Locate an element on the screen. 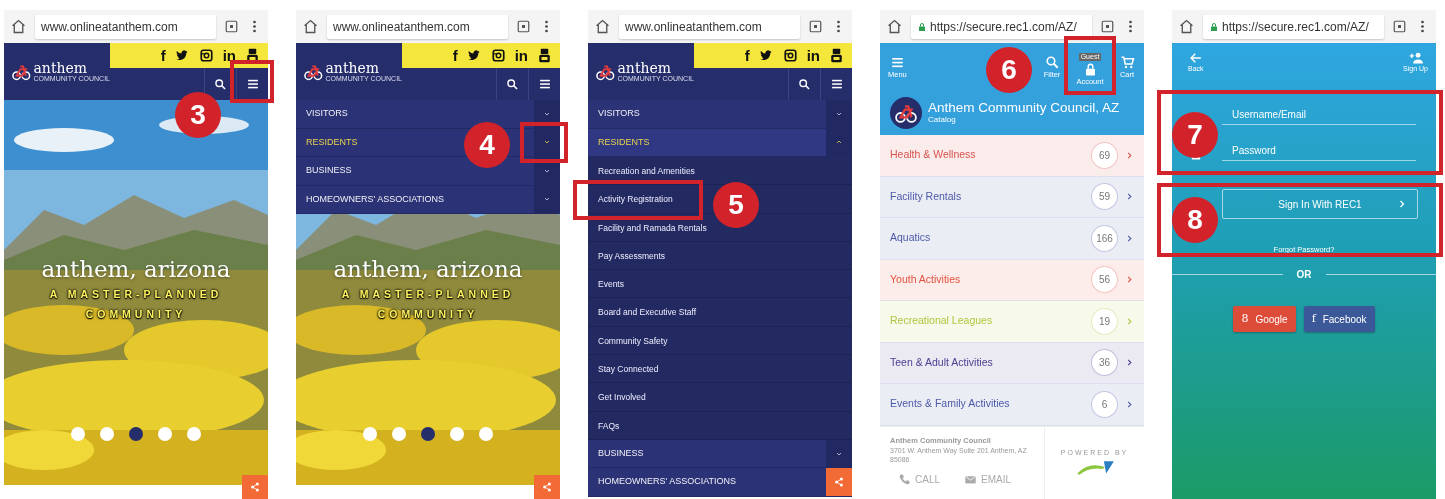 The height and width of the screenshot is (499, 1445). input-field: Password is located at coordinates (1319, 152).